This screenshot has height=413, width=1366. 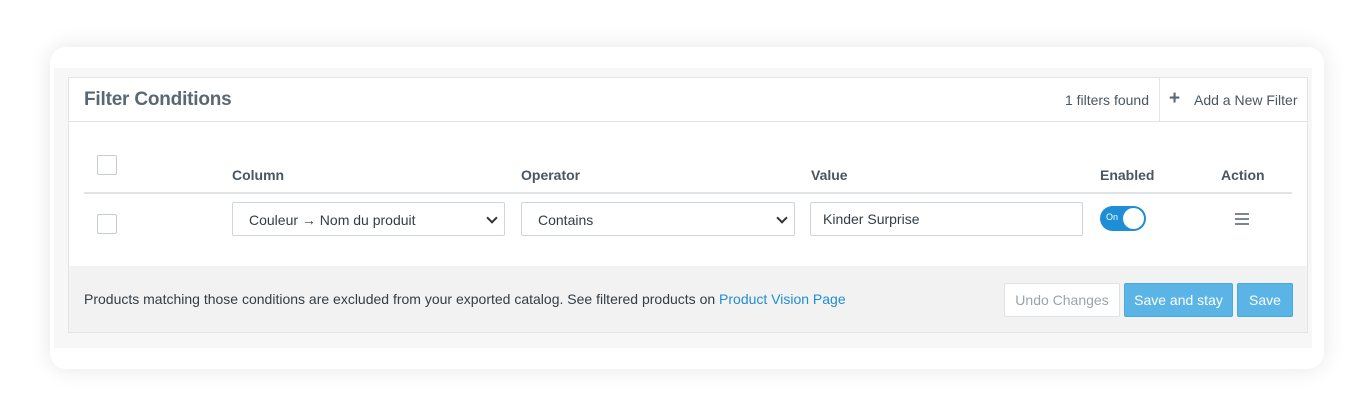 I want to click on add-filter-button: + Add a New Filter, so click(x=1233, y=99).